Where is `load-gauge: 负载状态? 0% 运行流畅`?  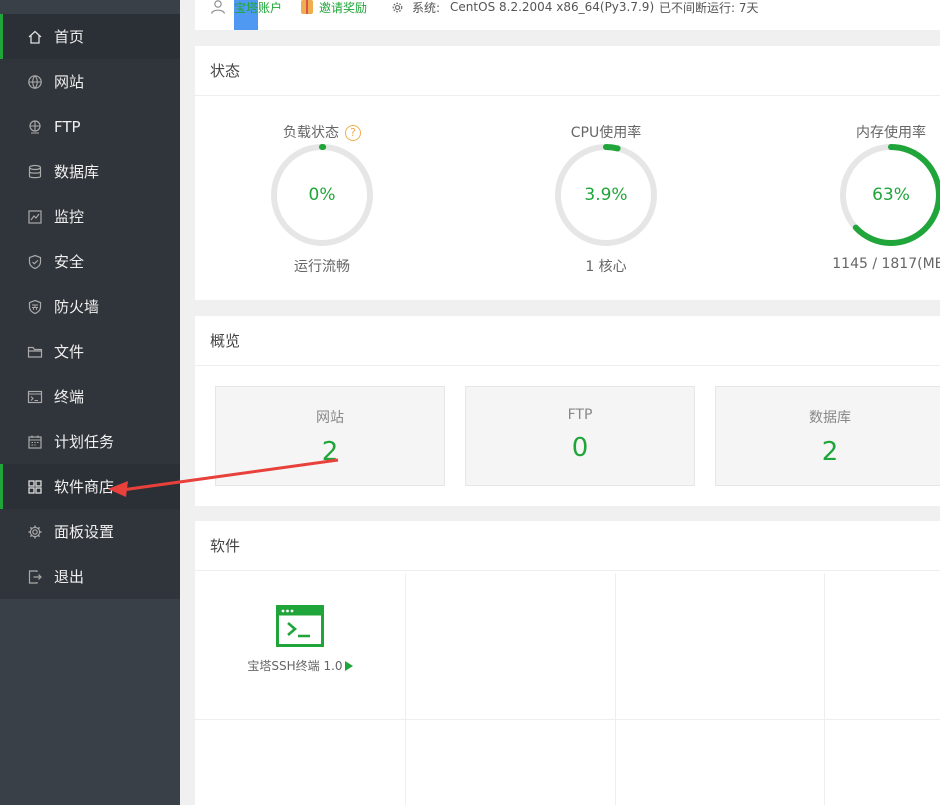
load-gauge: 负载状态? 0% 运行流畅 is located at coordinates (322, 199).